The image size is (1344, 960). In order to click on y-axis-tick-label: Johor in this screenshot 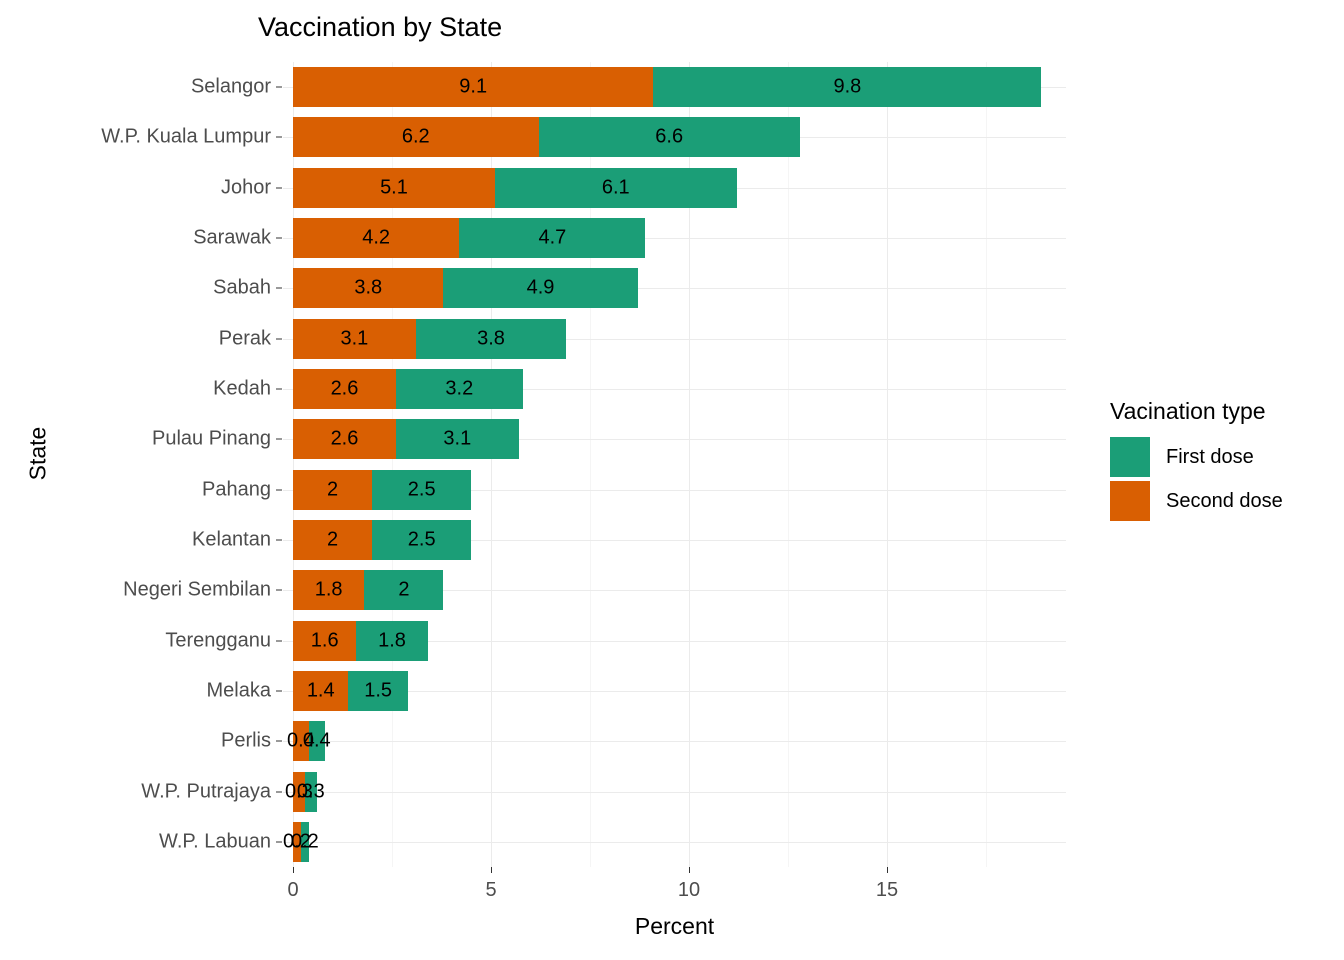, I will do `click(245, 187)`.